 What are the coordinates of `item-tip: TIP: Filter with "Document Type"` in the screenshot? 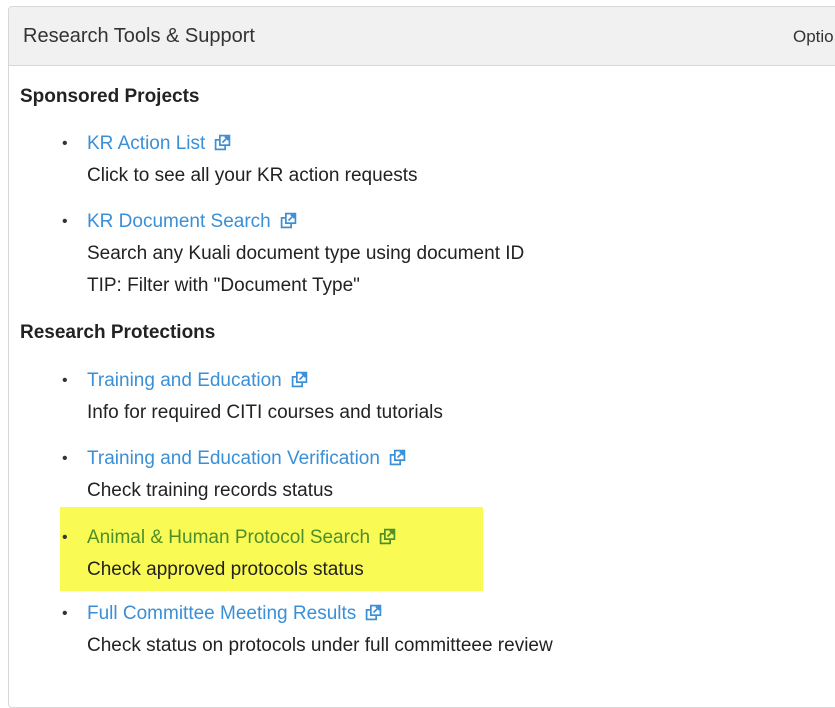 It's located at (223, 285).